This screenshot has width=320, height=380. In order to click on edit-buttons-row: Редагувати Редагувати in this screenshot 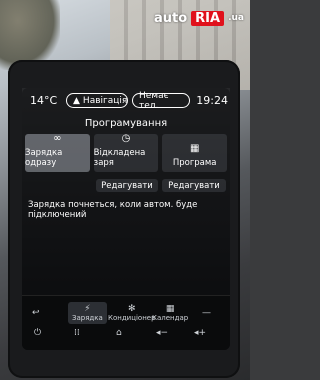, I will do `click(126, 186)`.